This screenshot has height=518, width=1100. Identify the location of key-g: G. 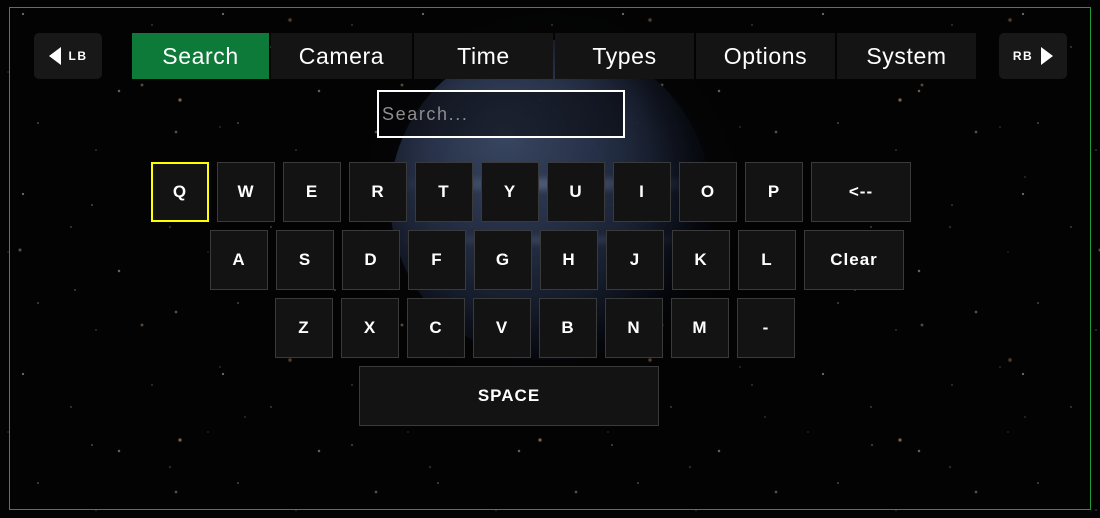
(503, 260).